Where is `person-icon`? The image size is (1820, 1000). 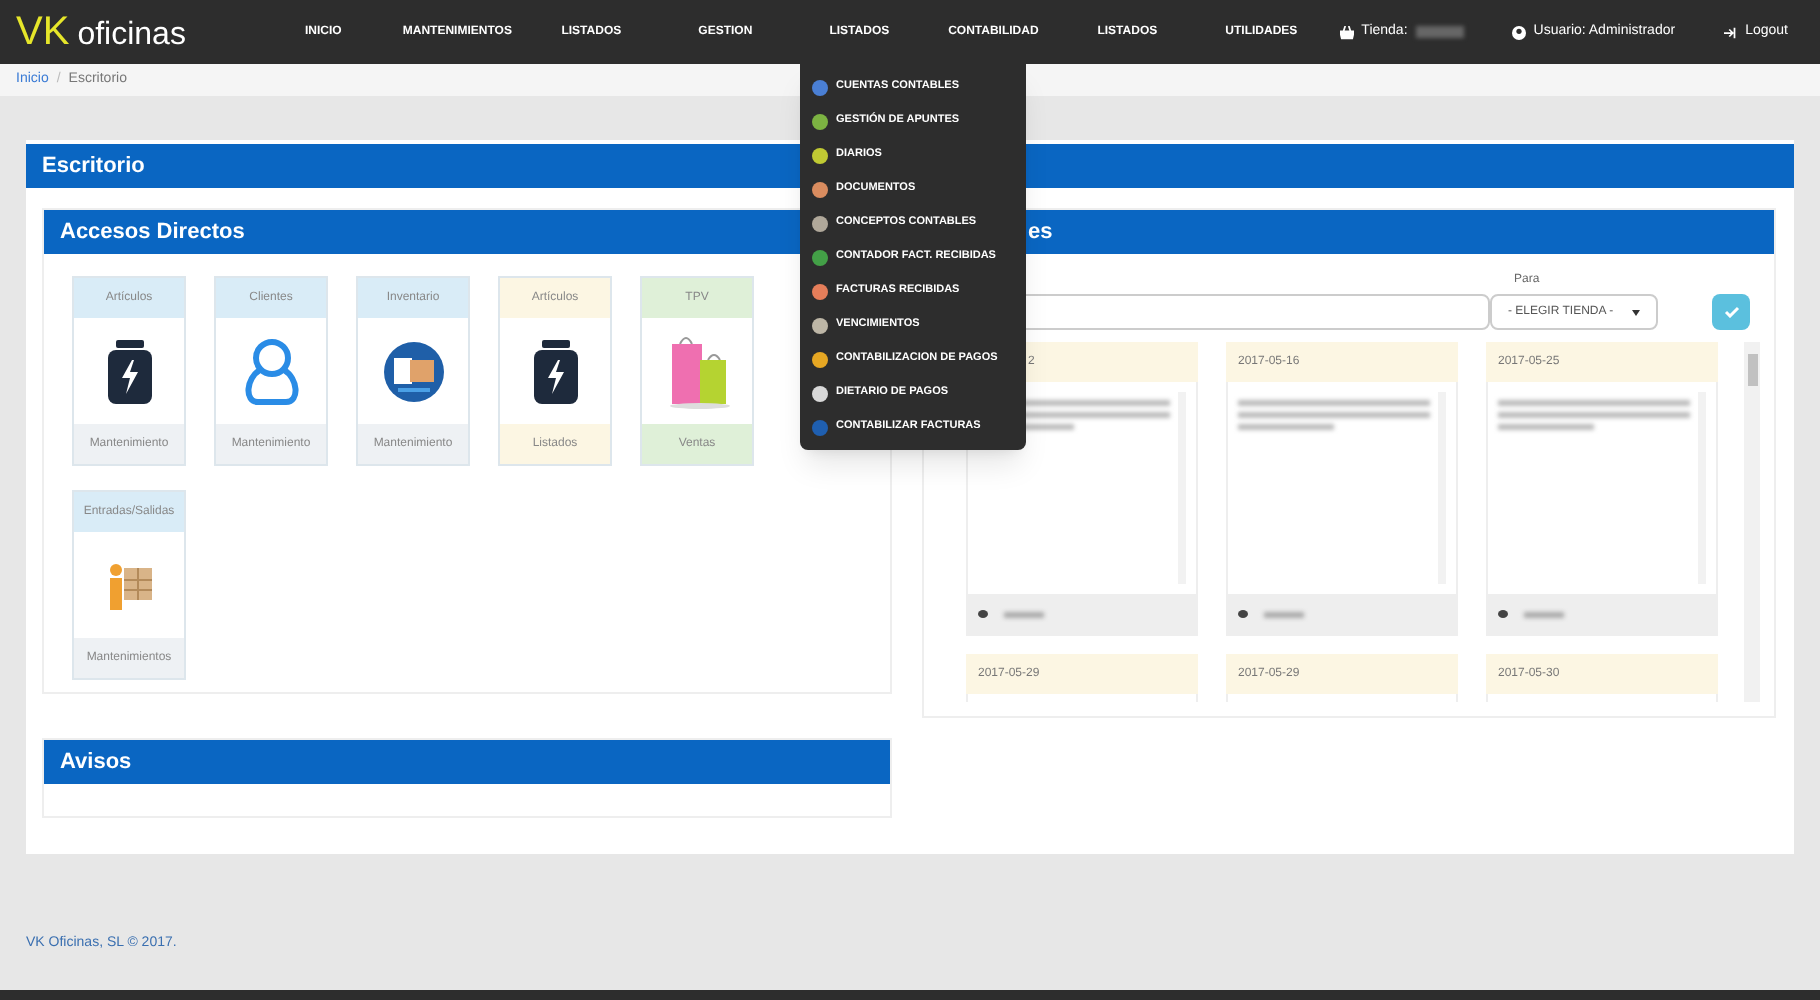 person-icon is located at coordinates (271, 371).